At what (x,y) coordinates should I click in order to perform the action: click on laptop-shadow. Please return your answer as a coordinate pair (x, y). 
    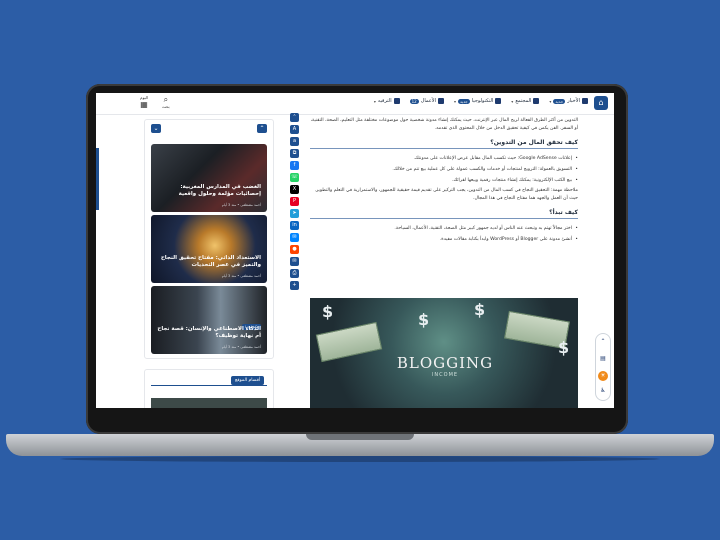
    Looking at the image, I should click on (360, 459).